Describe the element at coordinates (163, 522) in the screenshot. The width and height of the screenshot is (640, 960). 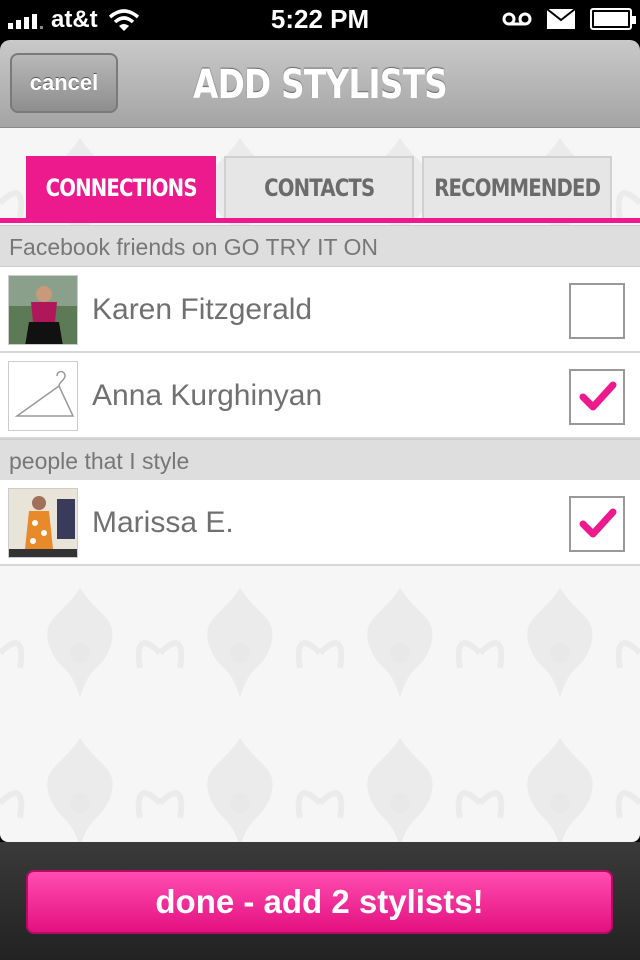
I see `contact-name: Marissa E.` at that location.